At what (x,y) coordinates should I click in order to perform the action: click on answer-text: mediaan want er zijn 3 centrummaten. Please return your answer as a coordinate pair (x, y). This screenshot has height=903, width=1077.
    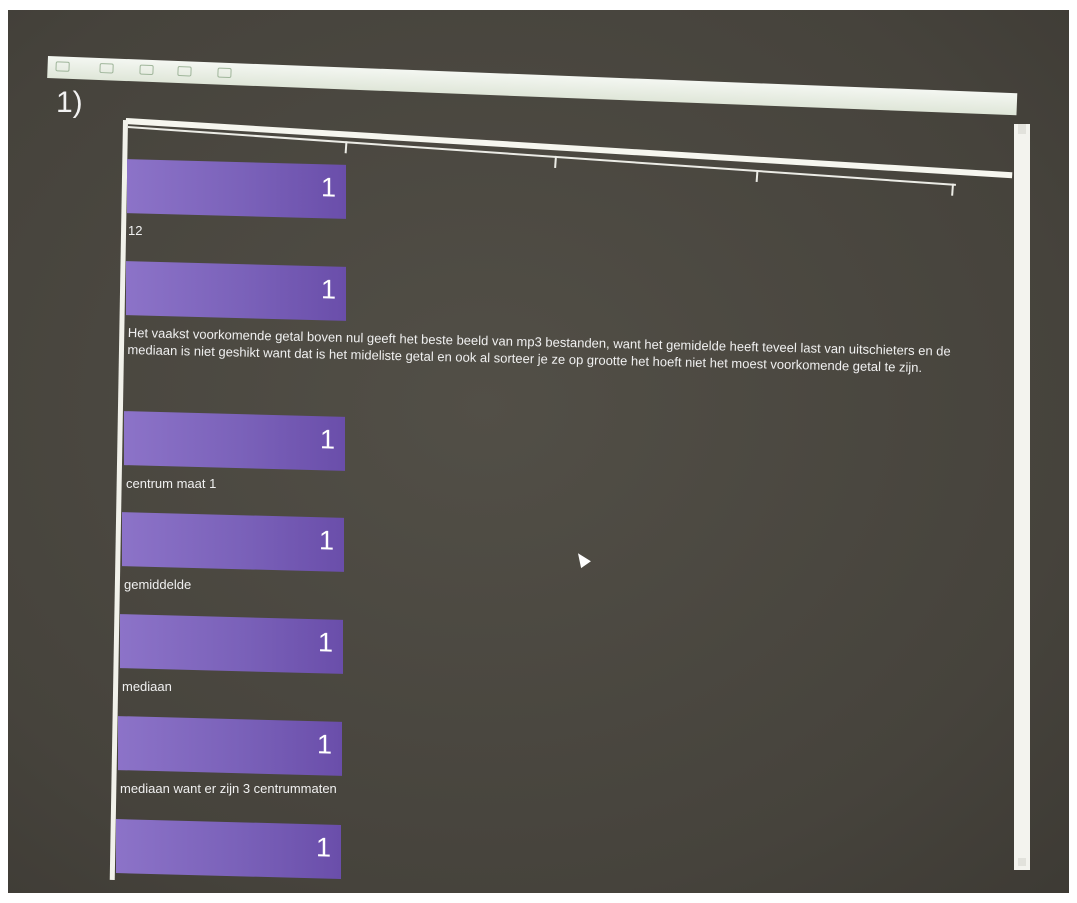
    Looking at the image, I should click on (228, 788).